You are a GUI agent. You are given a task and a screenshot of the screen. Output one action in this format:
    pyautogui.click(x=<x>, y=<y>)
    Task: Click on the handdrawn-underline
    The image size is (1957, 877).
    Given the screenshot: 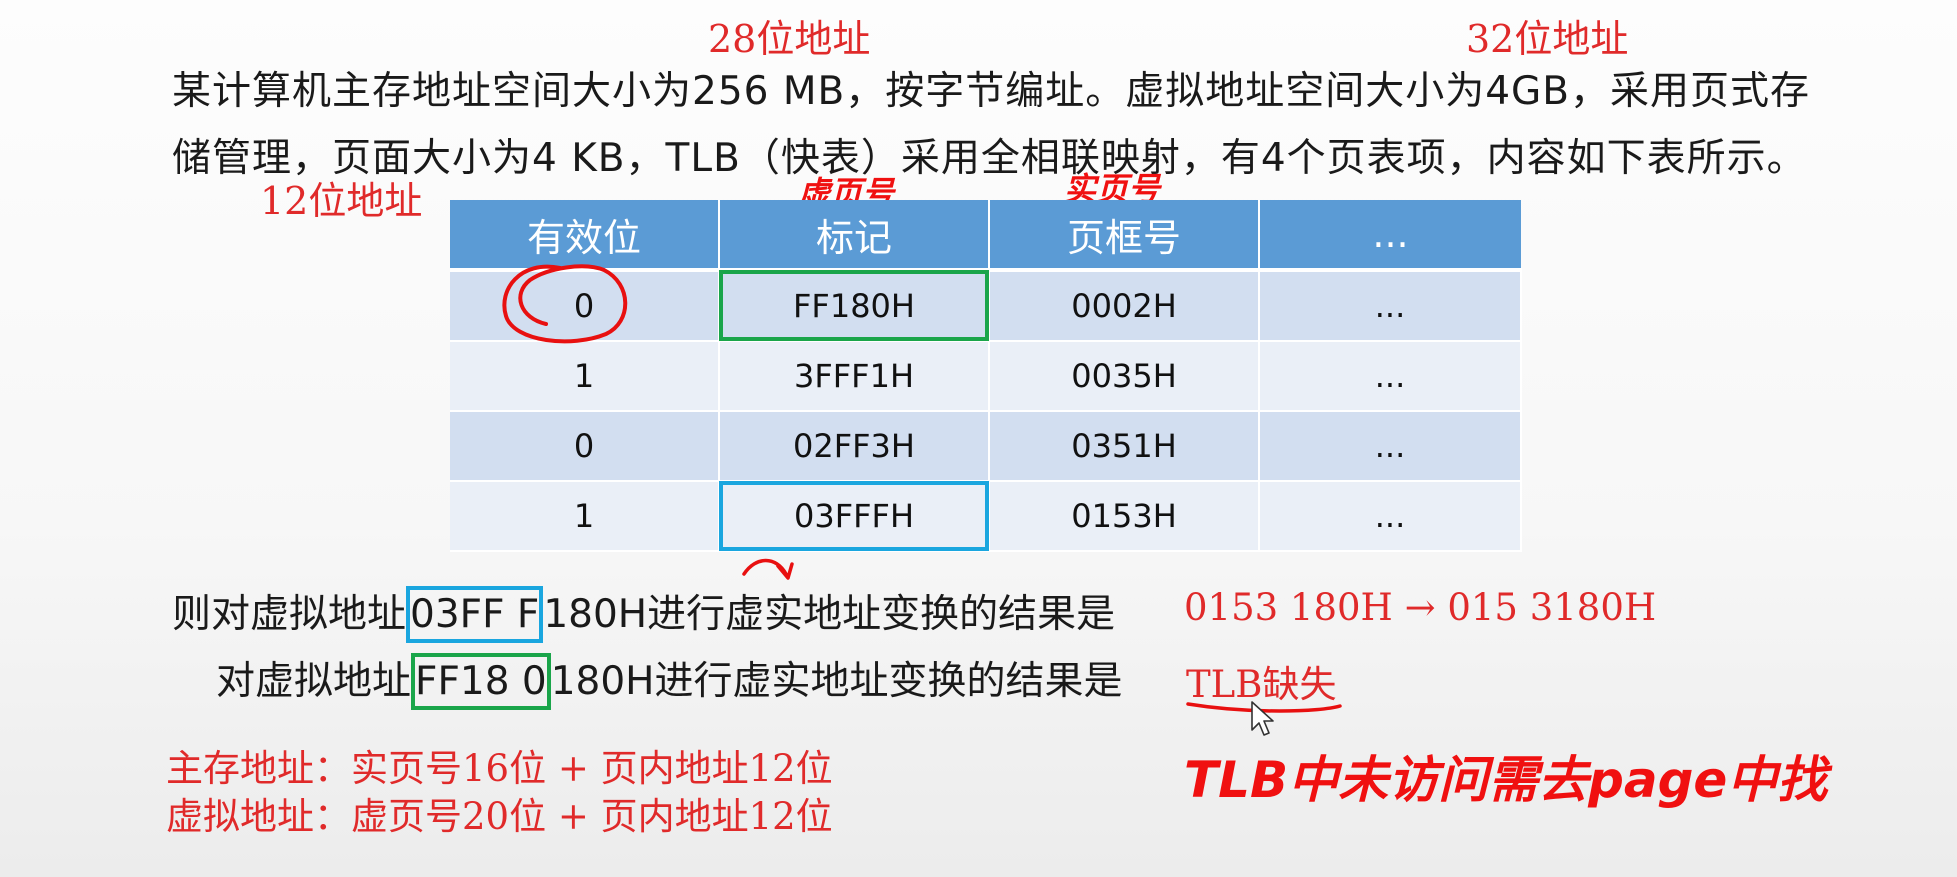 What is the action you would take?
    pyautogui.click(x=1264, y=707)
    